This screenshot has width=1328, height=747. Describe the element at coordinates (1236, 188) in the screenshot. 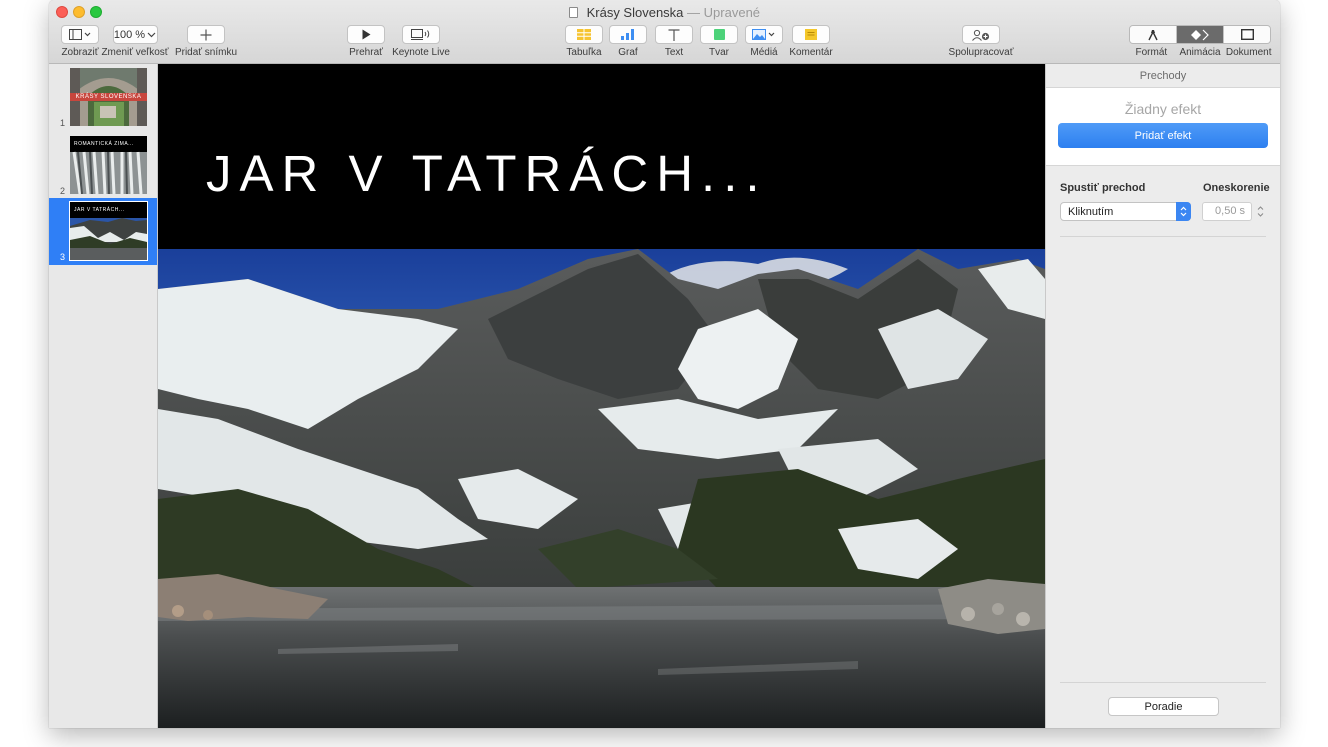

I see `delay-label: Oneskorenie` at that location.